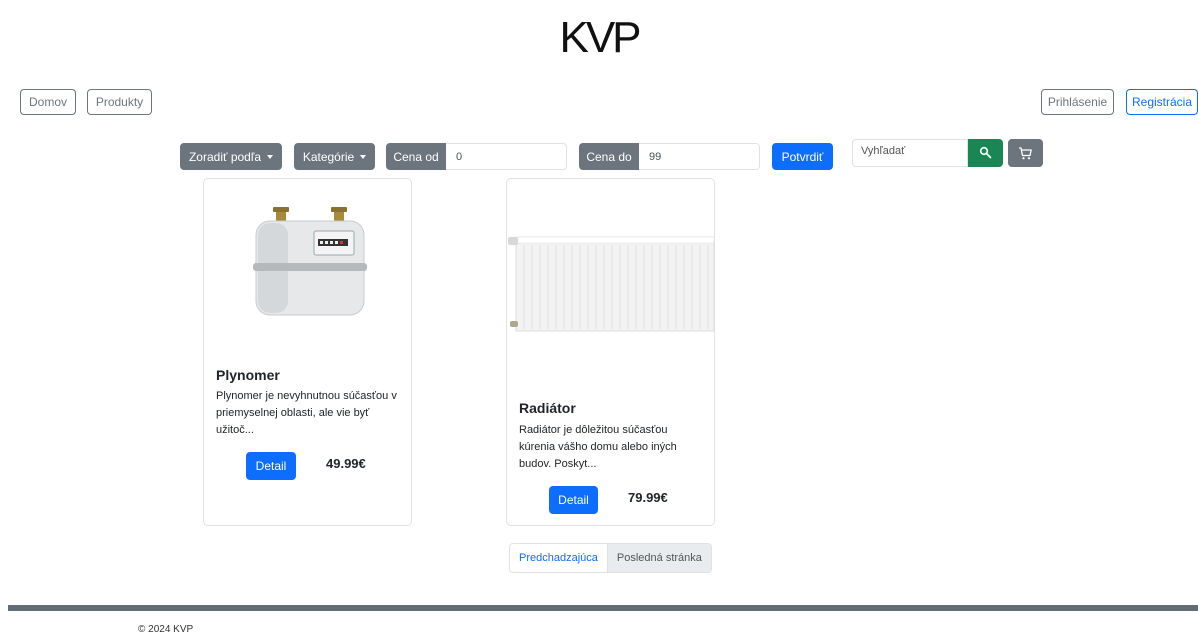 Image resolution: width=1198 pixels, height=633 pixels. I want to click on price-to-label: Cena do, so click(609, 156).